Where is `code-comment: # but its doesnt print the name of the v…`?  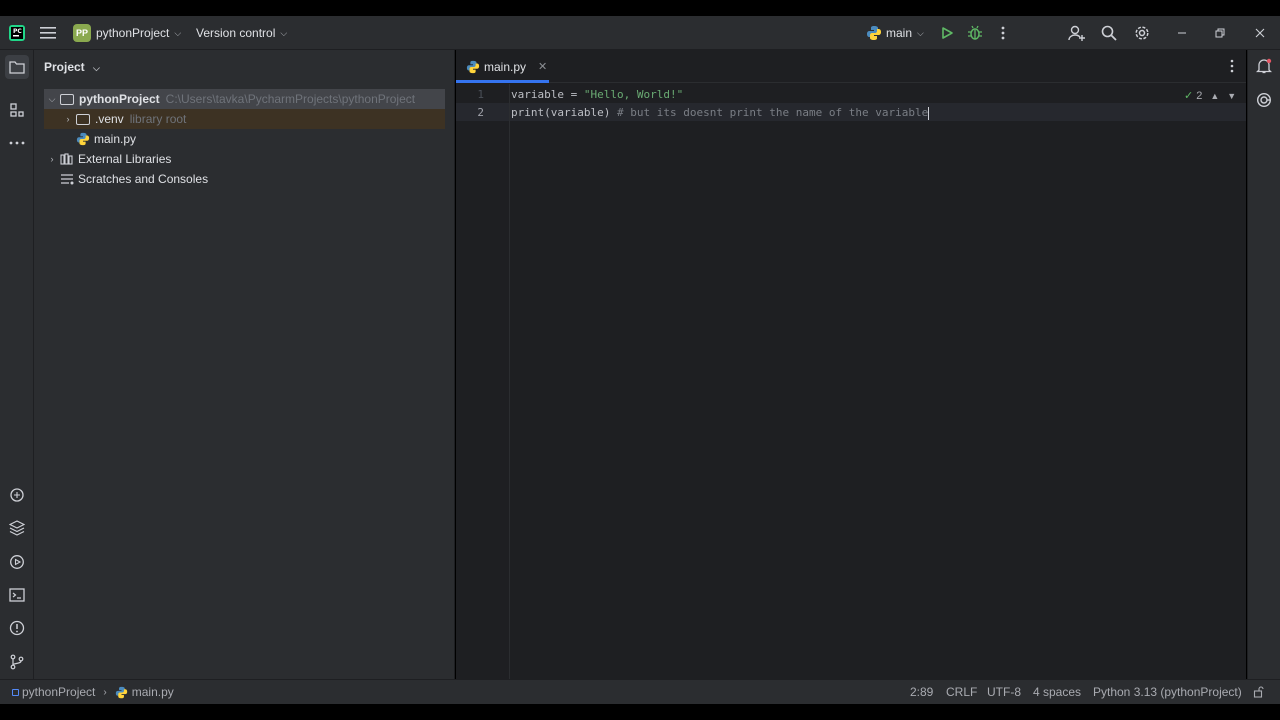
code-comment: # but its doesnt print the name of the v… is located at coordinates (769, 112).